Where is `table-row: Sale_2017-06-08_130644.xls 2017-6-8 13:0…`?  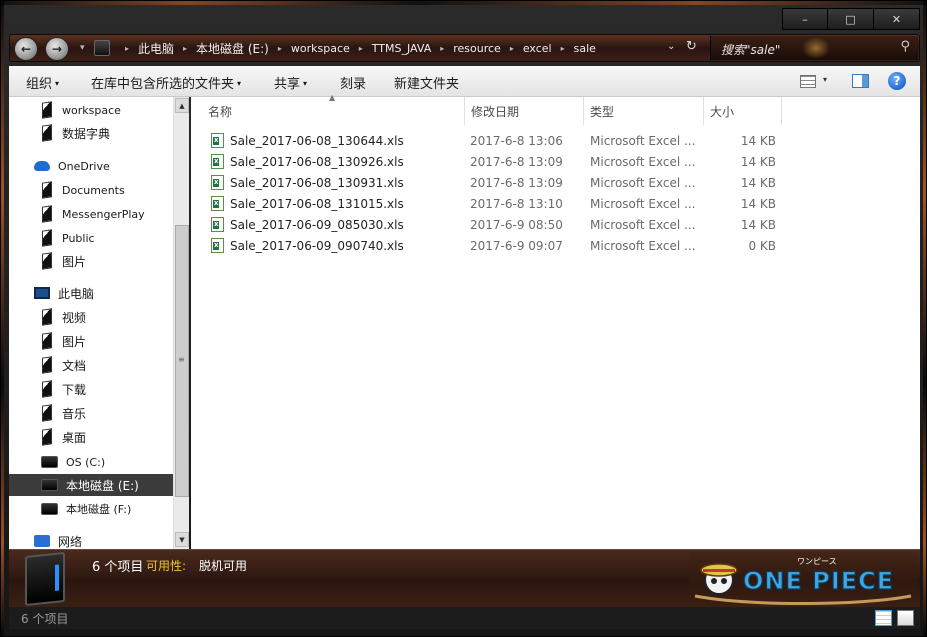 table-row: Sale_2017-06-08_130644.xls 2017-6-8 13:0… is located at coordinates (555, 141).